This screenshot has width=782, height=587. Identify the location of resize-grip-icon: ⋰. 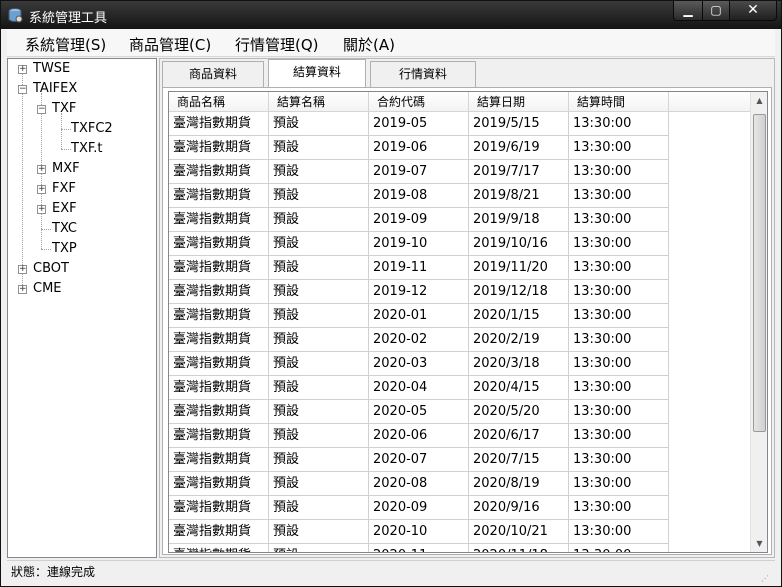
(767, 575).